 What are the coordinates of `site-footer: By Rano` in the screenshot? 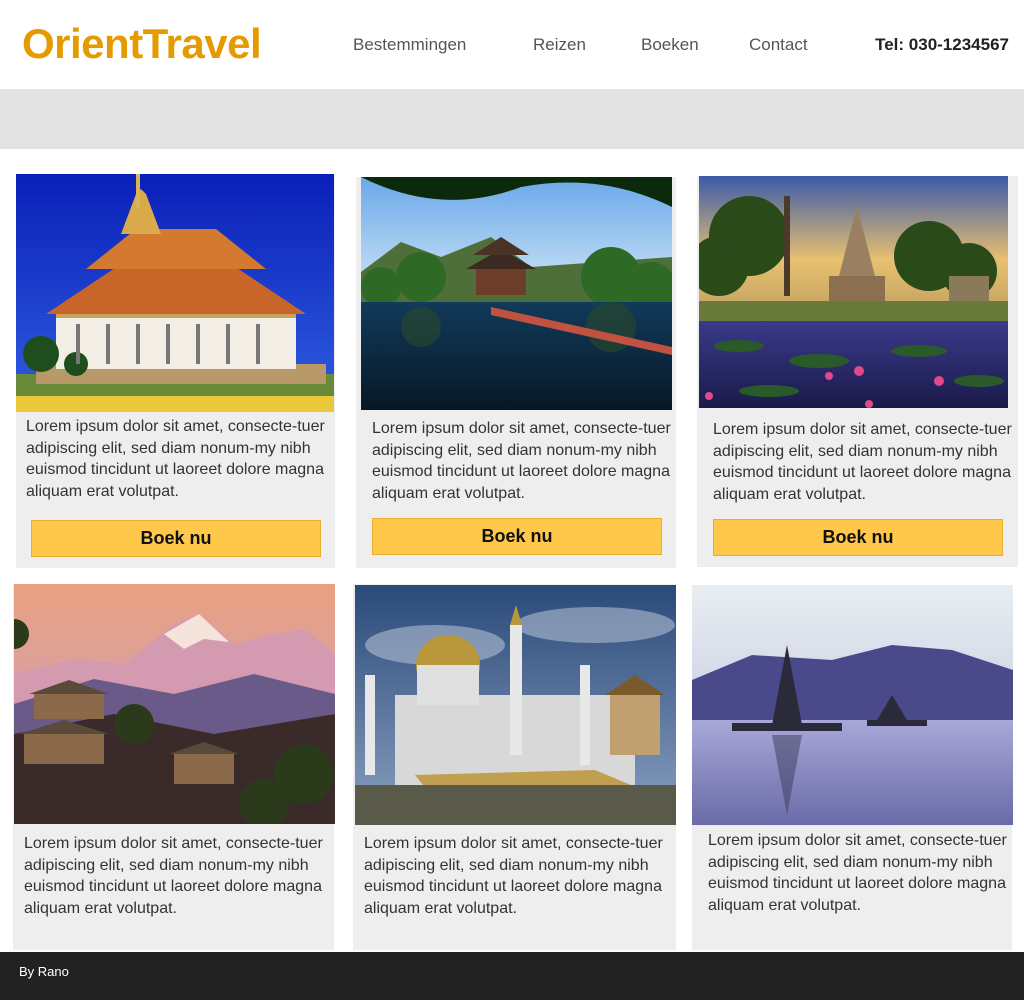 It's located at (512, 976).